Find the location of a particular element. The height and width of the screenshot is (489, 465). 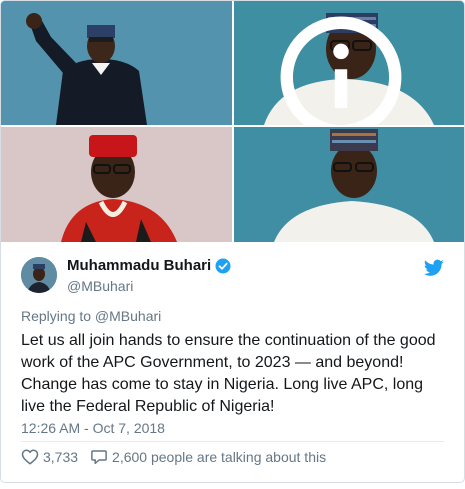

heart-icon is located at coordinates (30, 457).